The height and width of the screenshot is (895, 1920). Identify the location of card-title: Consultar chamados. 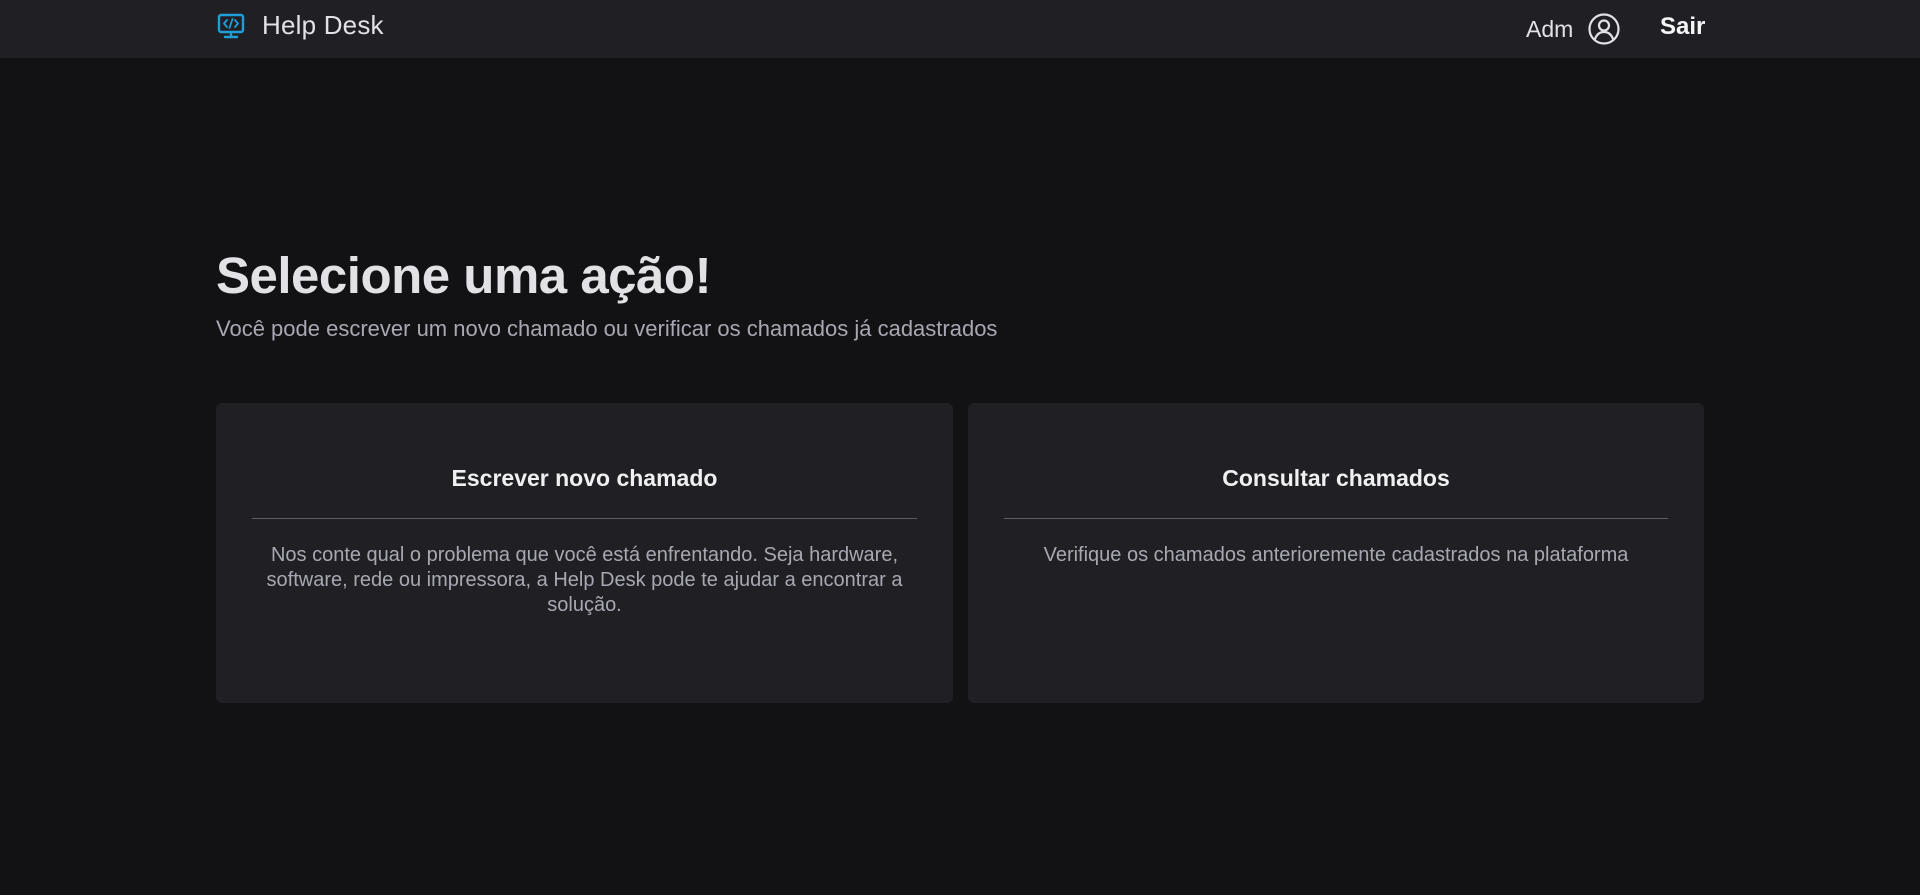
(1336, 478).